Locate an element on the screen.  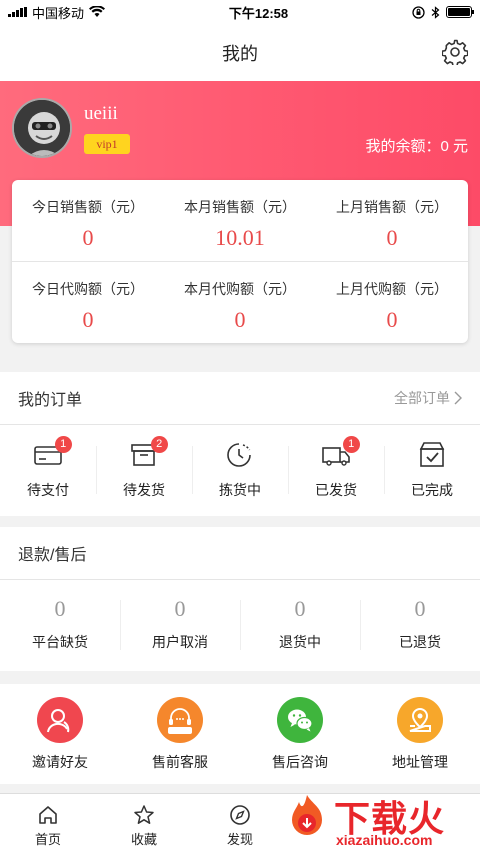
refund-label: 平台缺货 is located at coordinates (60, 642).